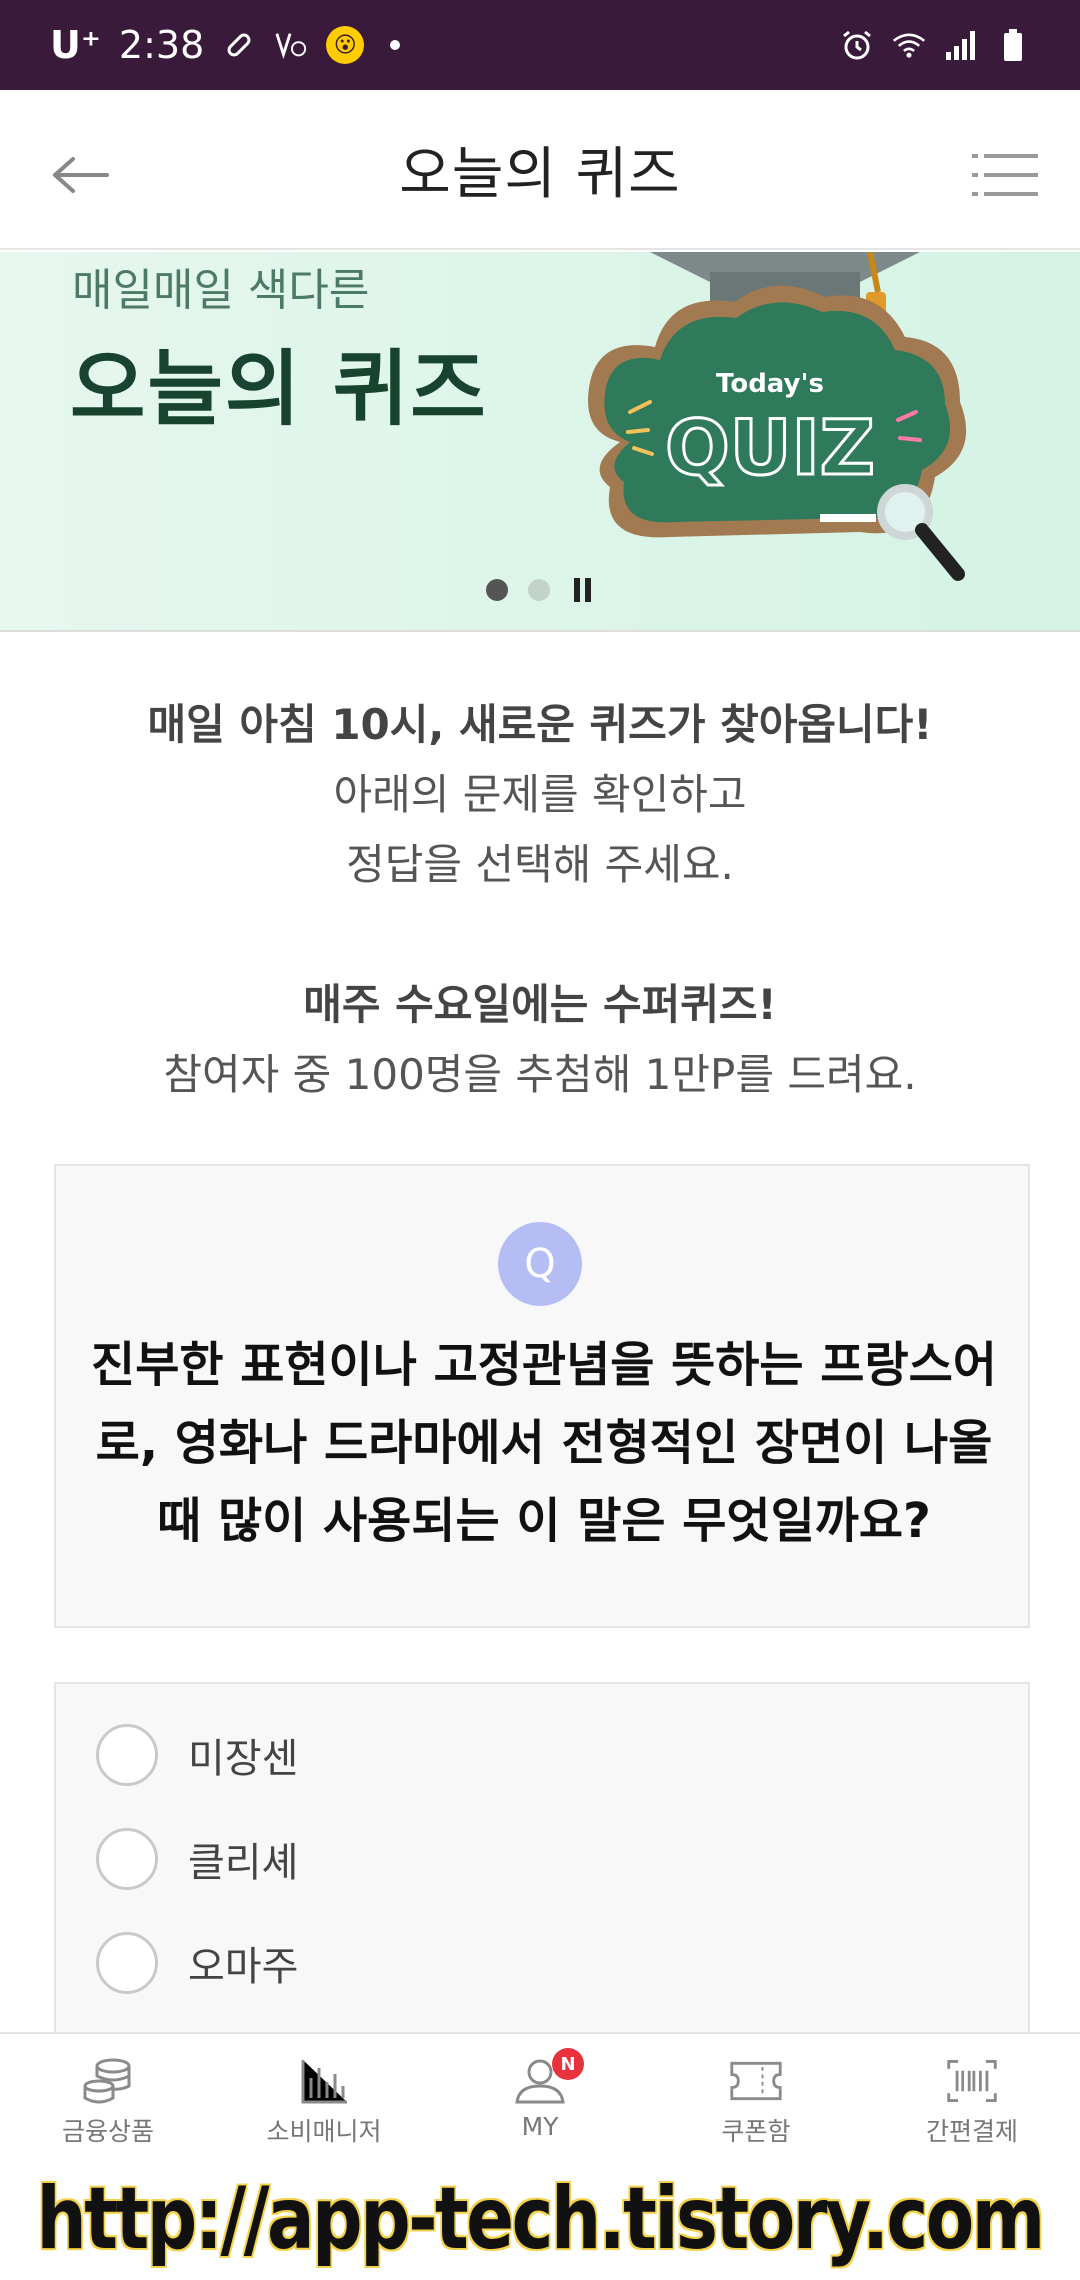  Describe the element at coordinates (243, 1863) in the screenshot. I see `option-label: 클리셰` at that location.